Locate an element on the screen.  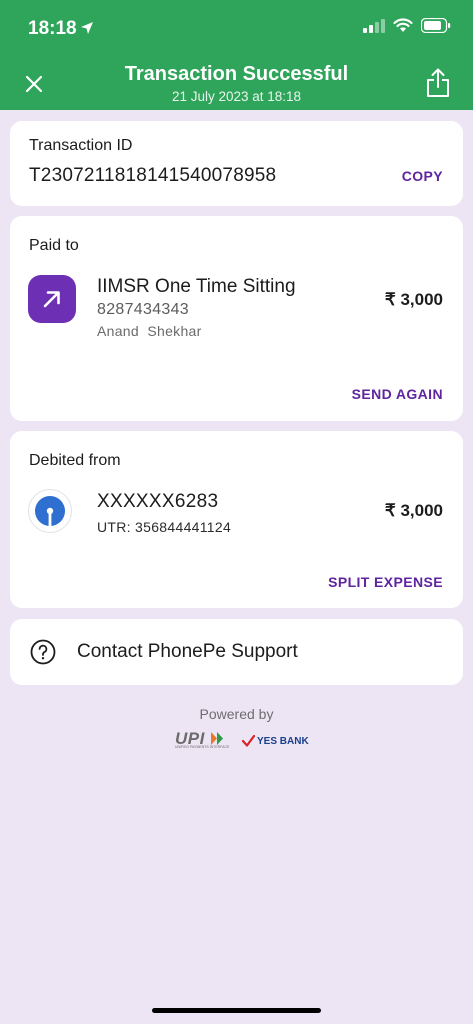
copy-button: COPY is located at coordinates (422, 176).